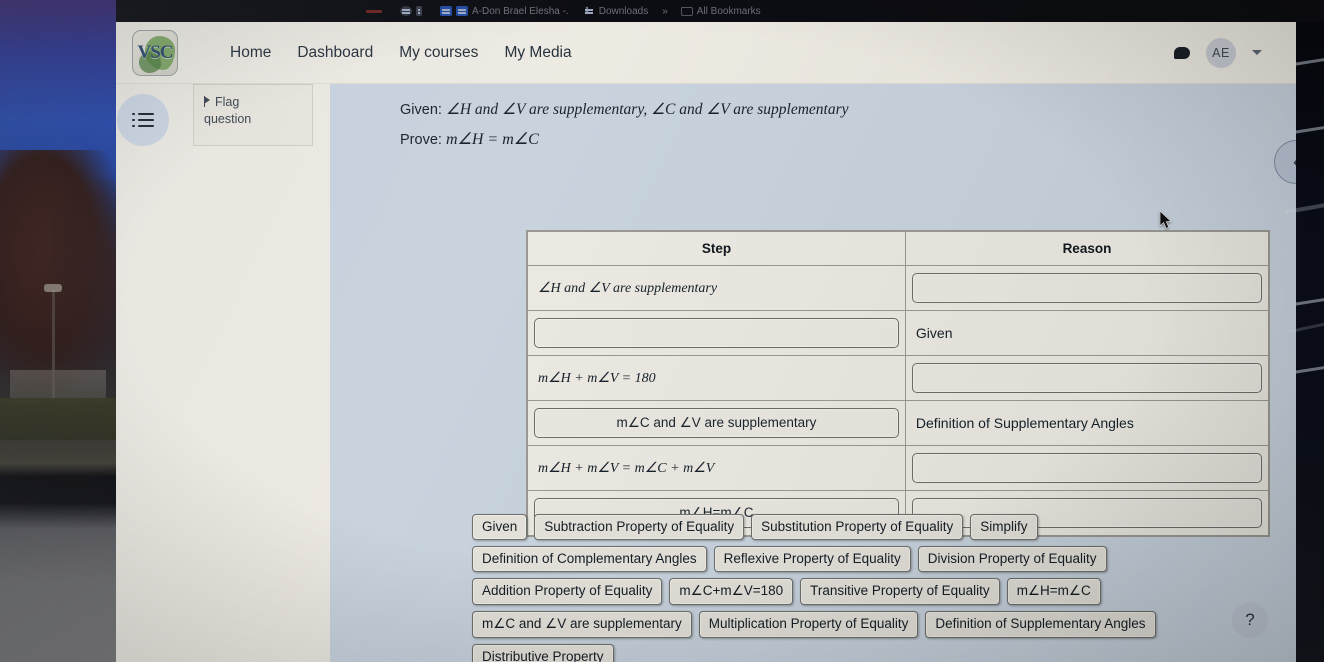 Image resolution: width=1324 pixels, height=662 pixels. Describe the element at coordinates (639, 527) in the screenshot. I see `answer-chip: Subtraction Property of Equality` at that location.